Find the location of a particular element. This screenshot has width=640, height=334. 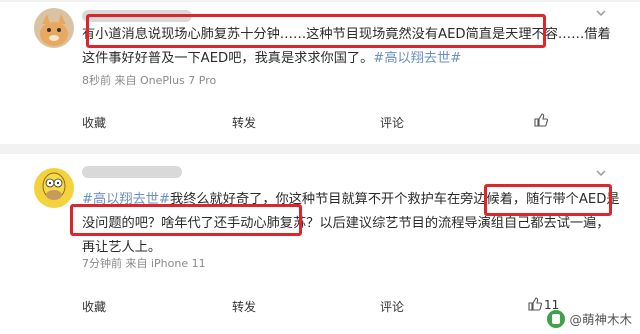

action-bar: 收藏 转发 评论 is located at coordinates (320, 122).